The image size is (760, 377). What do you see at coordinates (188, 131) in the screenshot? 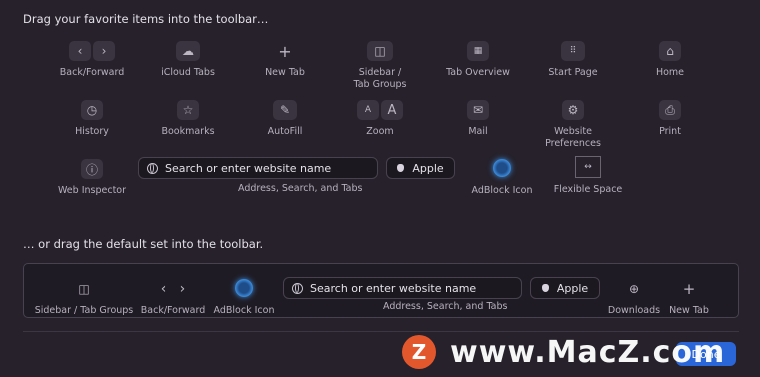
I see `bookmarks-label: Bookmarks` at bounding box center [188, 131].